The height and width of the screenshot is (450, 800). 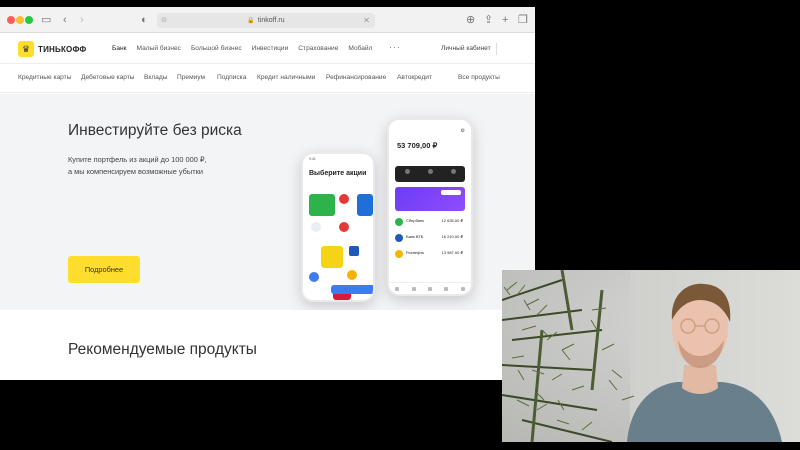 What do you see at coordinates (366, 20) in the screenshot?
I see `clear-icon: ✕` at bounding box center [366, 20].